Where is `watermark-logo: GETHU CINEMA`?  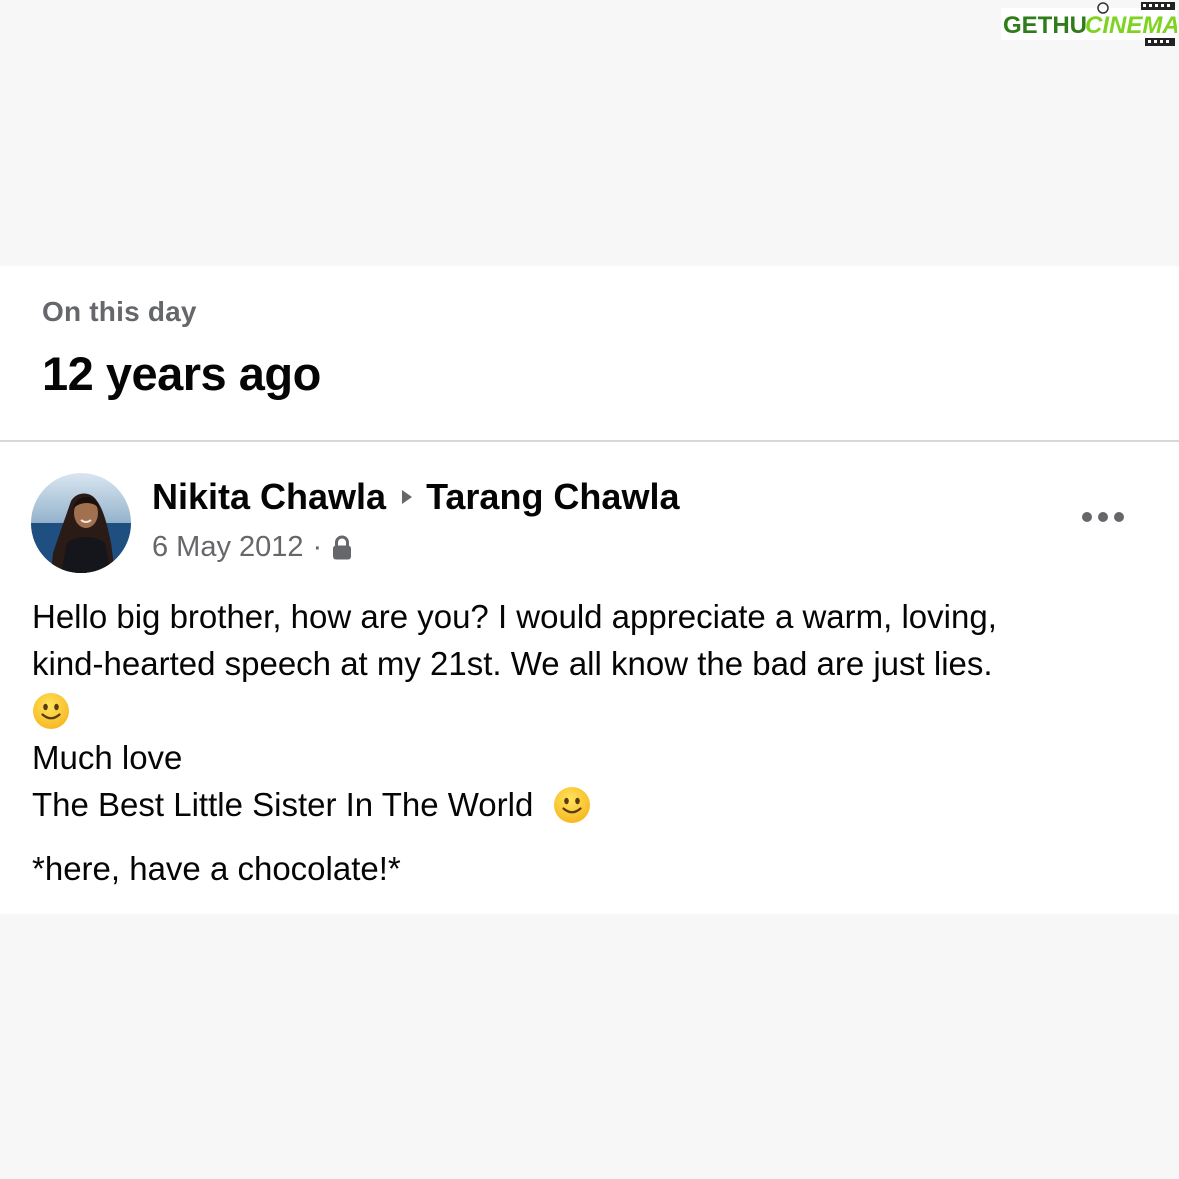
watermark-logo: GETHU CINEMA is located at coordinates (1089, 24).